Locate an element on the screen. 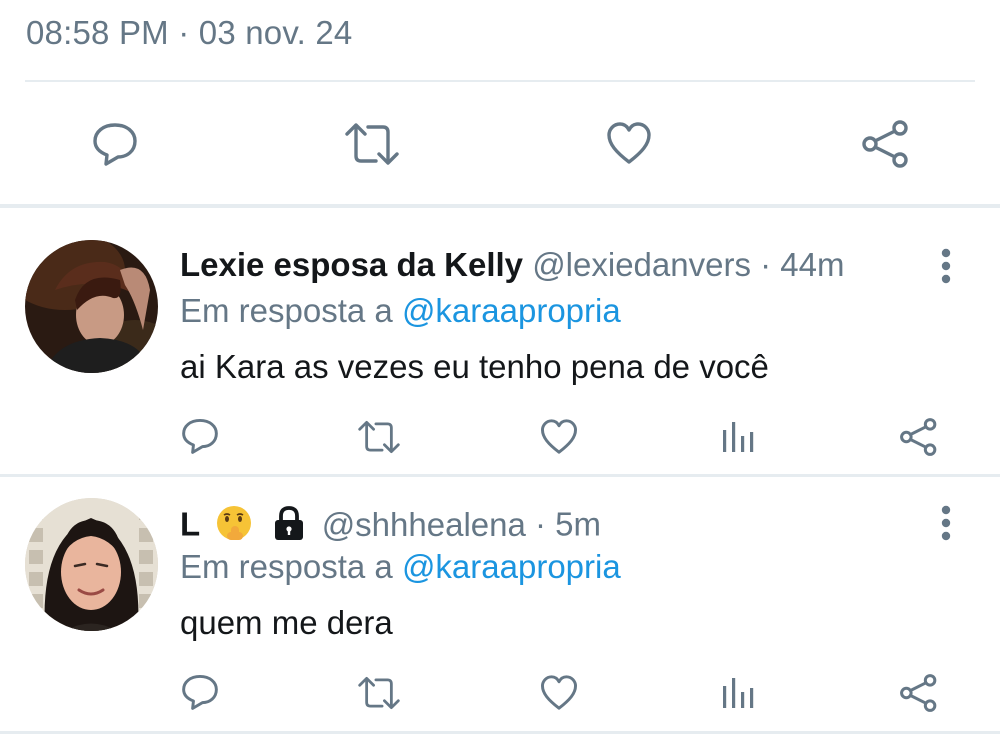 This screenshot has height=736, width=1000. author-name: Lexie esposa da Kelly is located at coordinates (351, 264).